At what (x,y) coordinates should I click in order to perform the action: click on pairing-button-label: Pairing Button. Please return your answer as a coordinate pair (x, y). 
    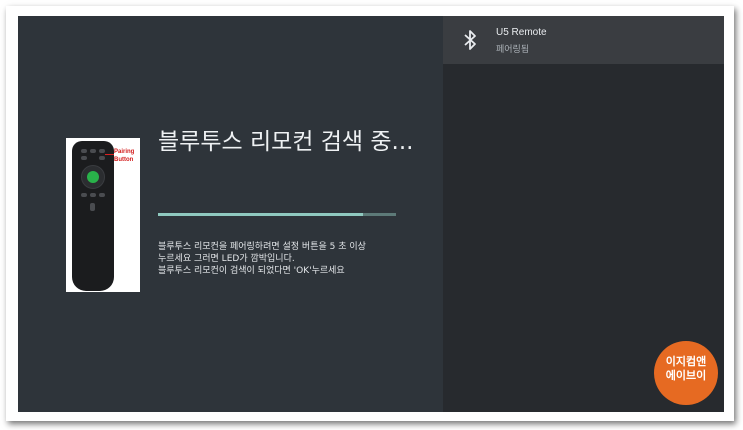
    Looking at the image, I should click on (124, 156).